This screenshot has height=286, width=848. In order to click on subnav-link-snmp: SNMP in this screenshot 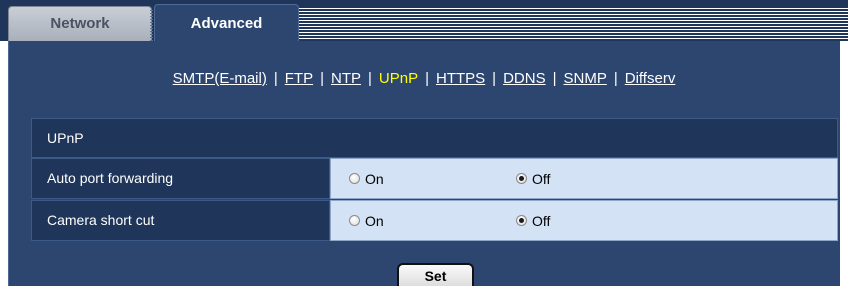, I will do `click(585, 78)`.